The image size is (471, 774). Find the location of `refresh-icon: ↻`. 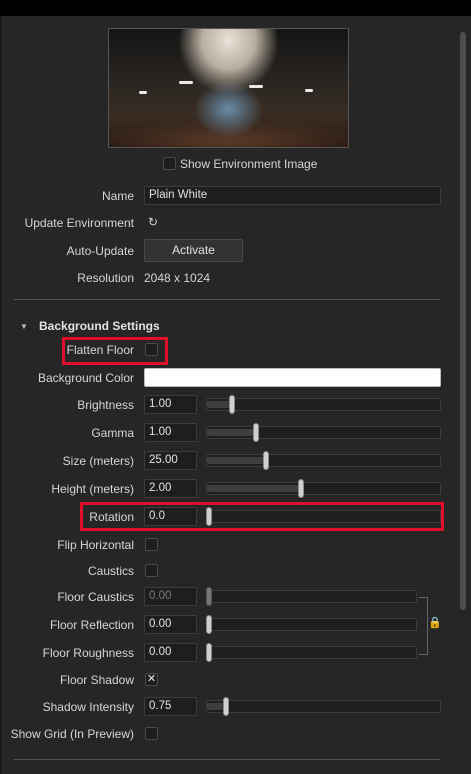

refresh-icon: ↻ is located at coordinates (153, 222).